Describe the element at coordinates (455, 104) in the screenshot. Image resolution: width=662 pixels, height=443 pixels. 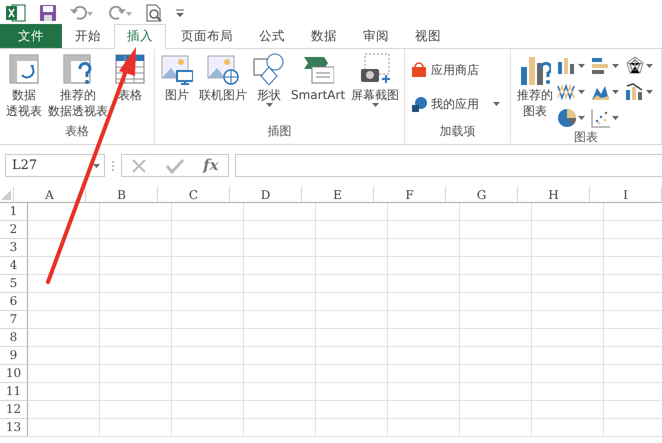
I see `ribbon-command: 我的应用` at that location.